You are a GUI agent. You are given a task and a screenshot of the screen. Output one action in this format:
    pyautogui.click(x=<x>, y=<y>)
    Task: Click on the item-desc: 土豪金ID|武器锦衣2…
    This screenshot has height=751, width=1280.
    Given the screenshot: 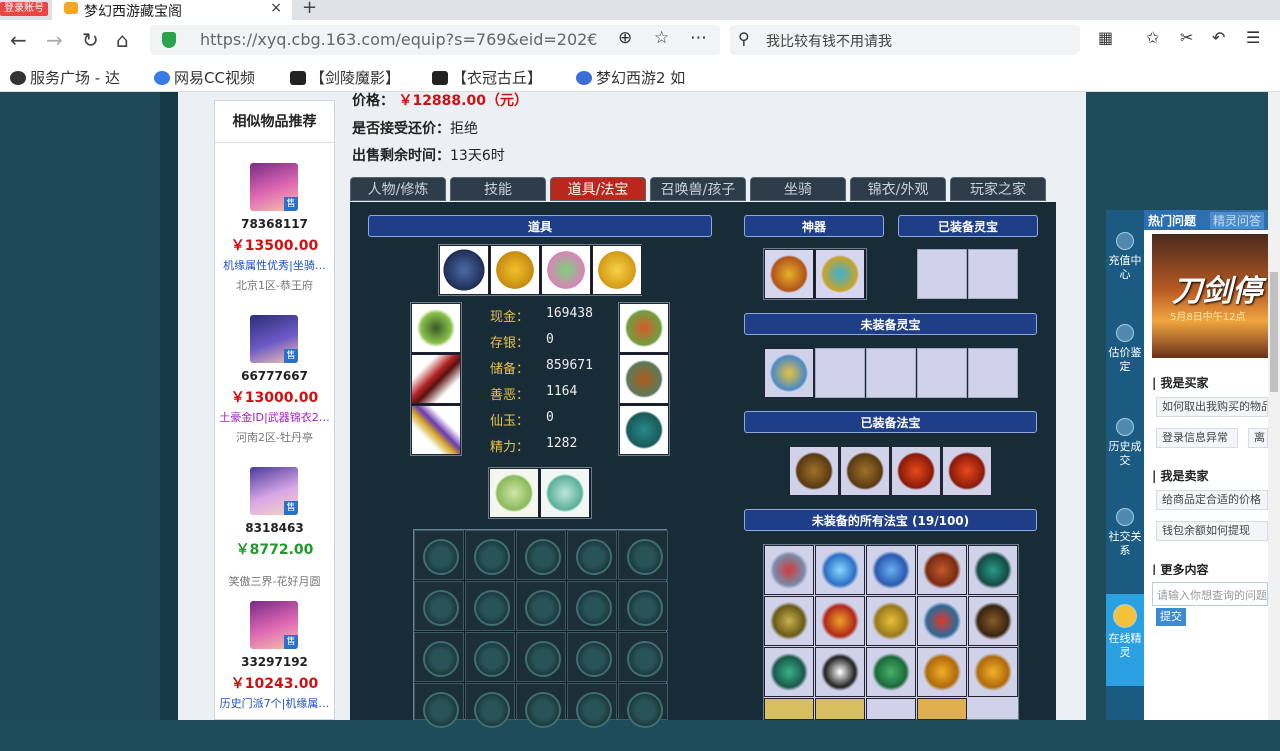 What is the action you would take?
    pyautogui.click(x=274, y=417)
    